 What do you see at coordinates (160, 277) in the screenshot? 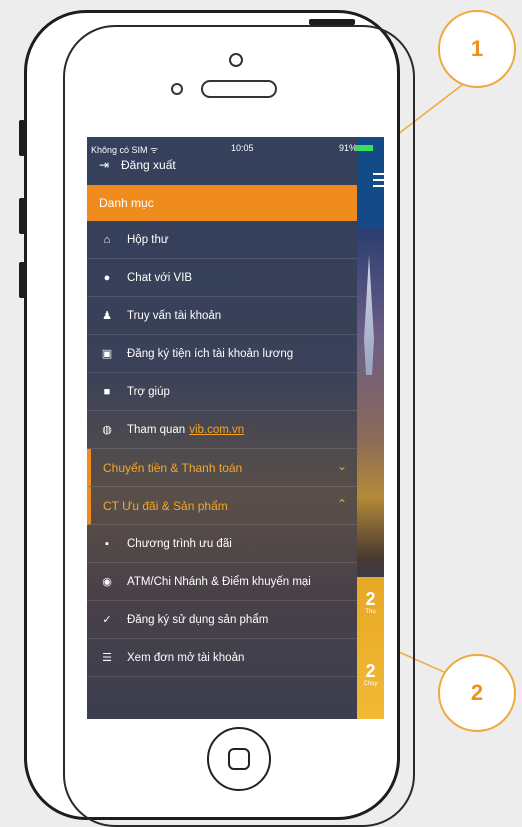
I see `menu-item-label: Chat với VIB` at bounding box center [160, 277].